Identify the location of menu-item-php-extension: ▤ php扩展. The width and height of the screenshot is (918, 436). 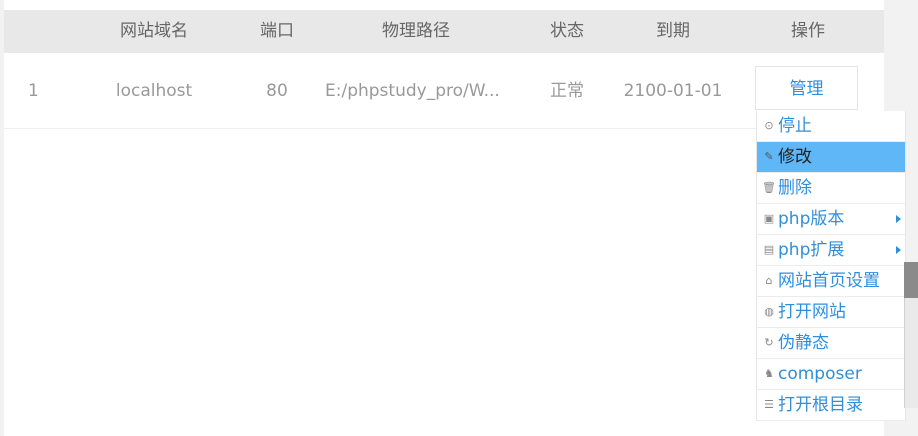
(831, 250).